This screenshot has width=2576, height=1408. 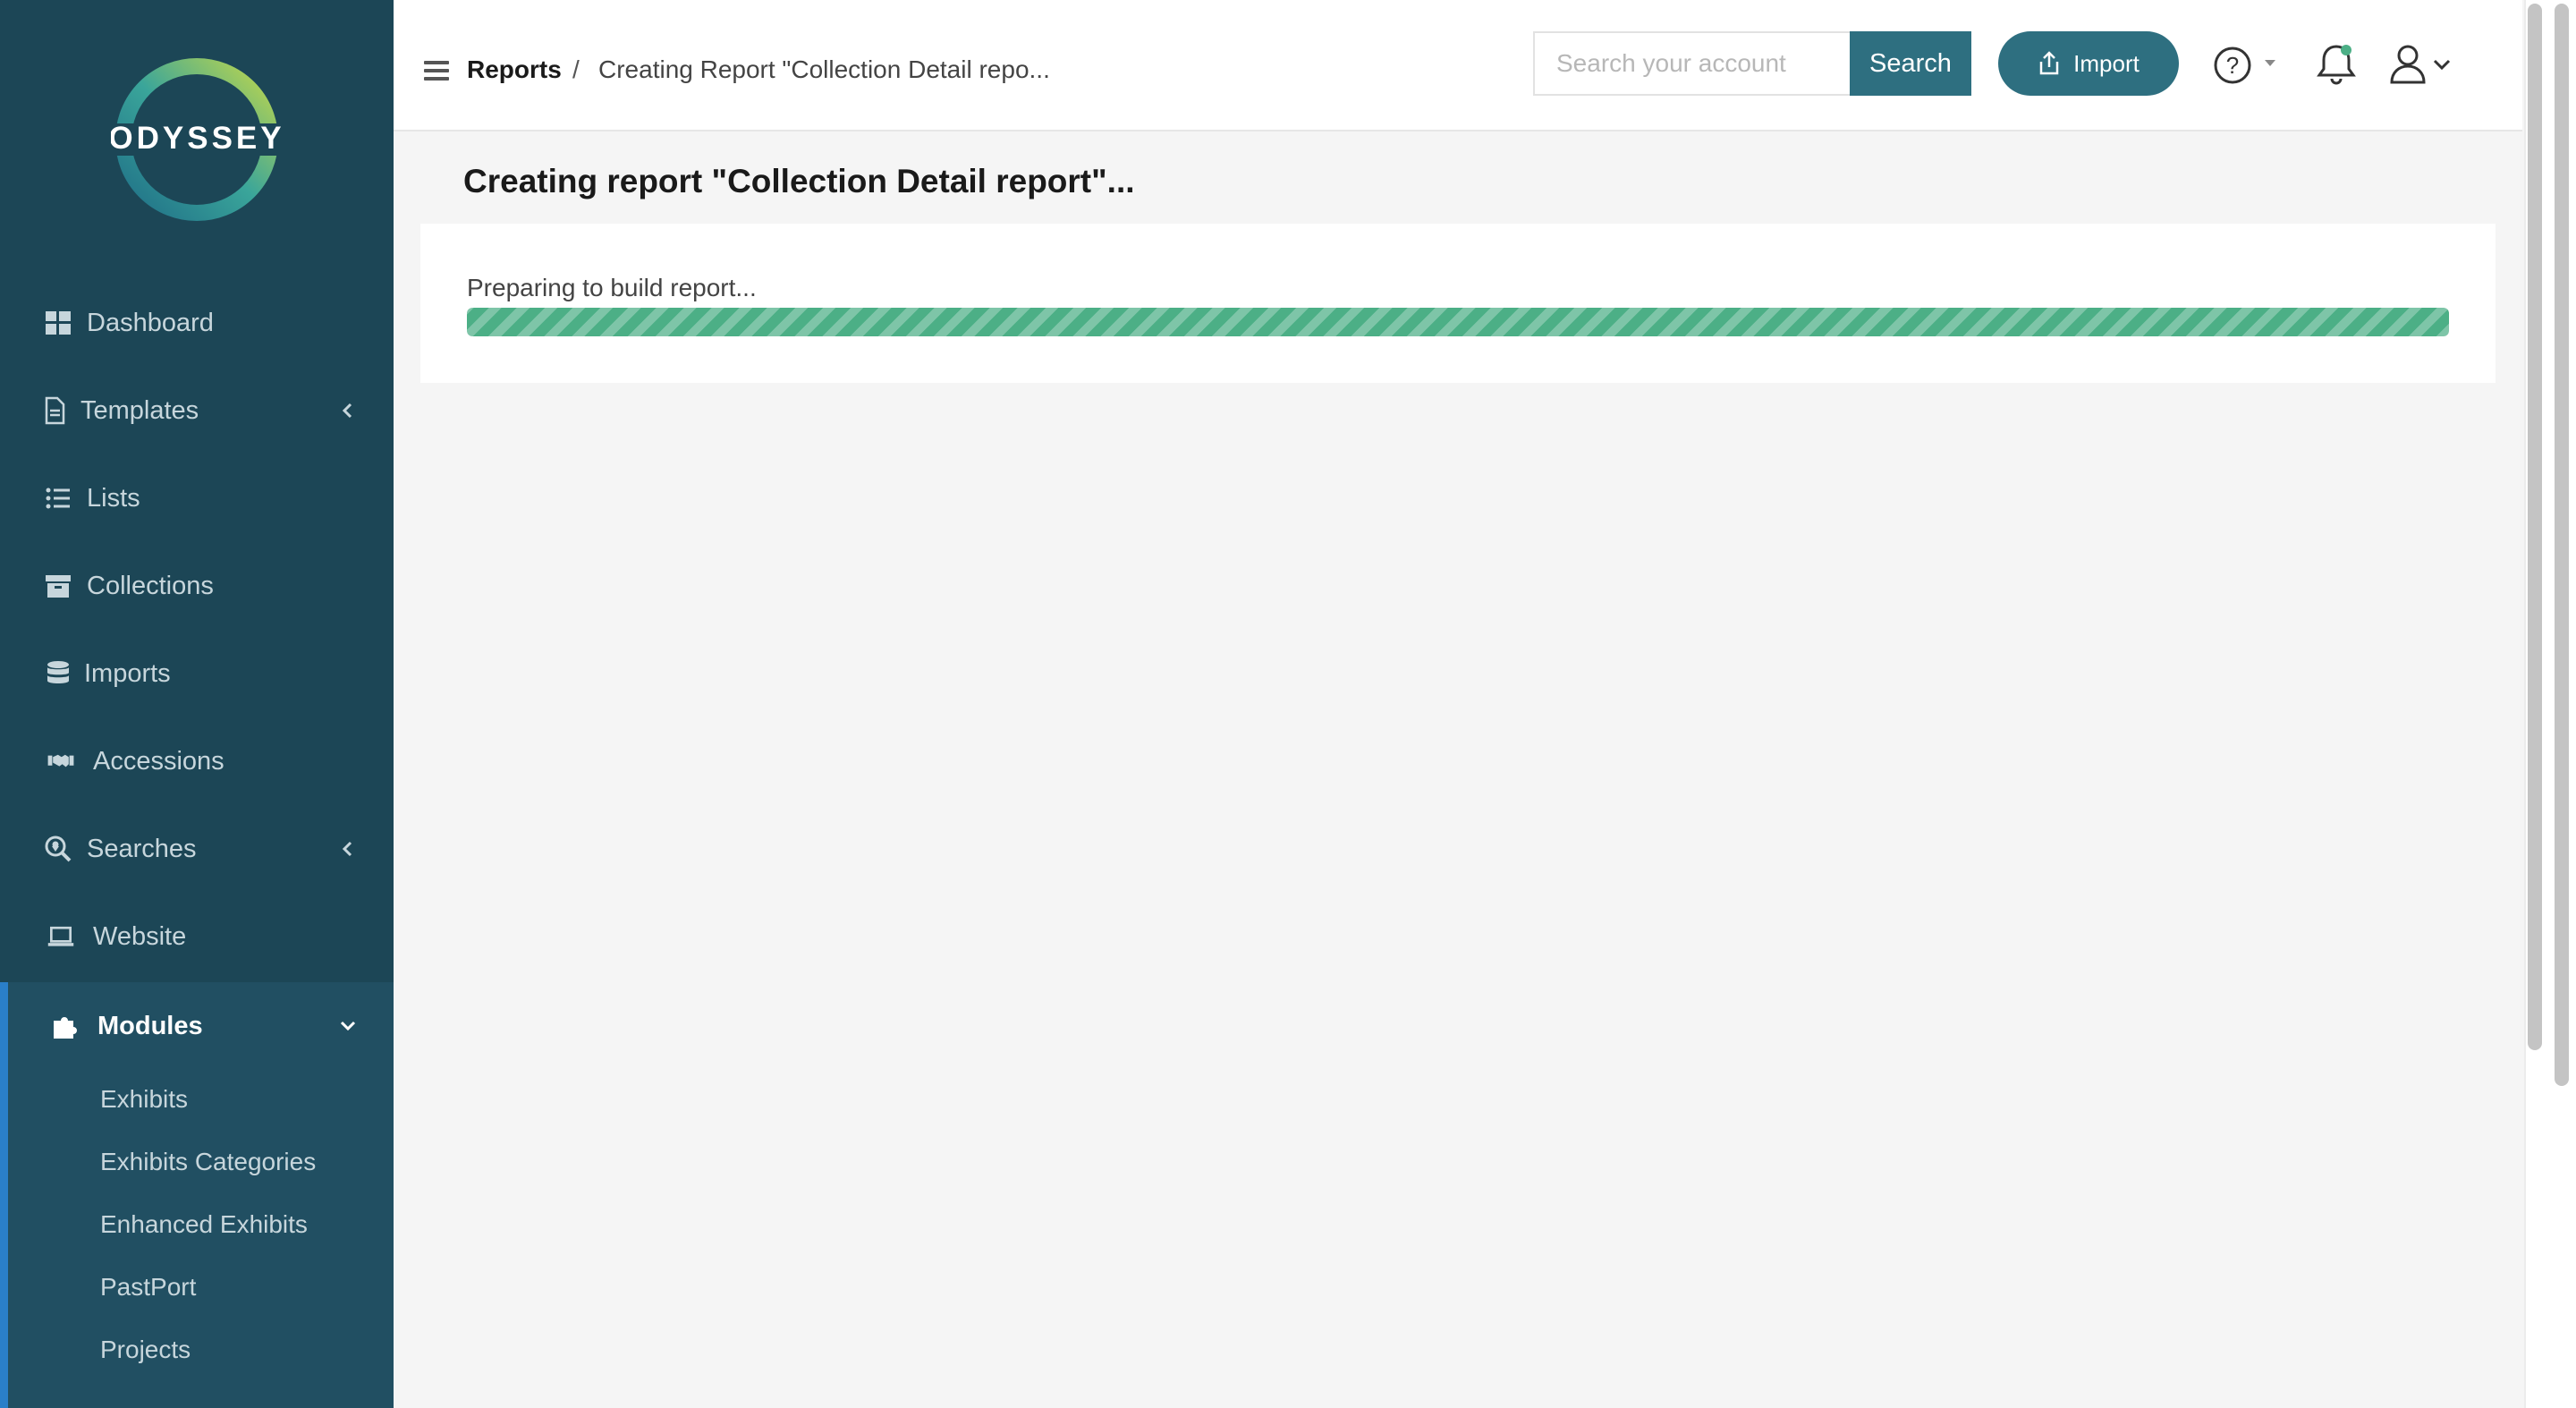 I want to click on handshake-icon, so click(x=61, y=761).